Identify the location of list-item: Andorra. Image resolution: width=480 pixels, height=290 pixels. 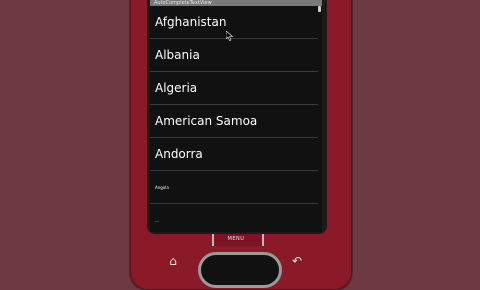
(234, 154).